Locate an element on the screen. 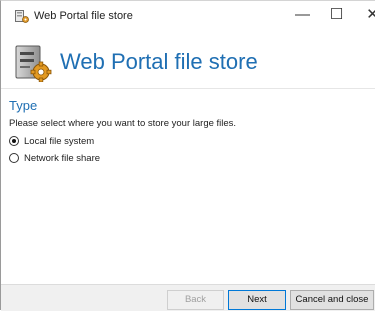 Image resolution: width=375 pixels, height=311 pixels. option-network-file-share: Network file share is located at coordinates (54, 158).